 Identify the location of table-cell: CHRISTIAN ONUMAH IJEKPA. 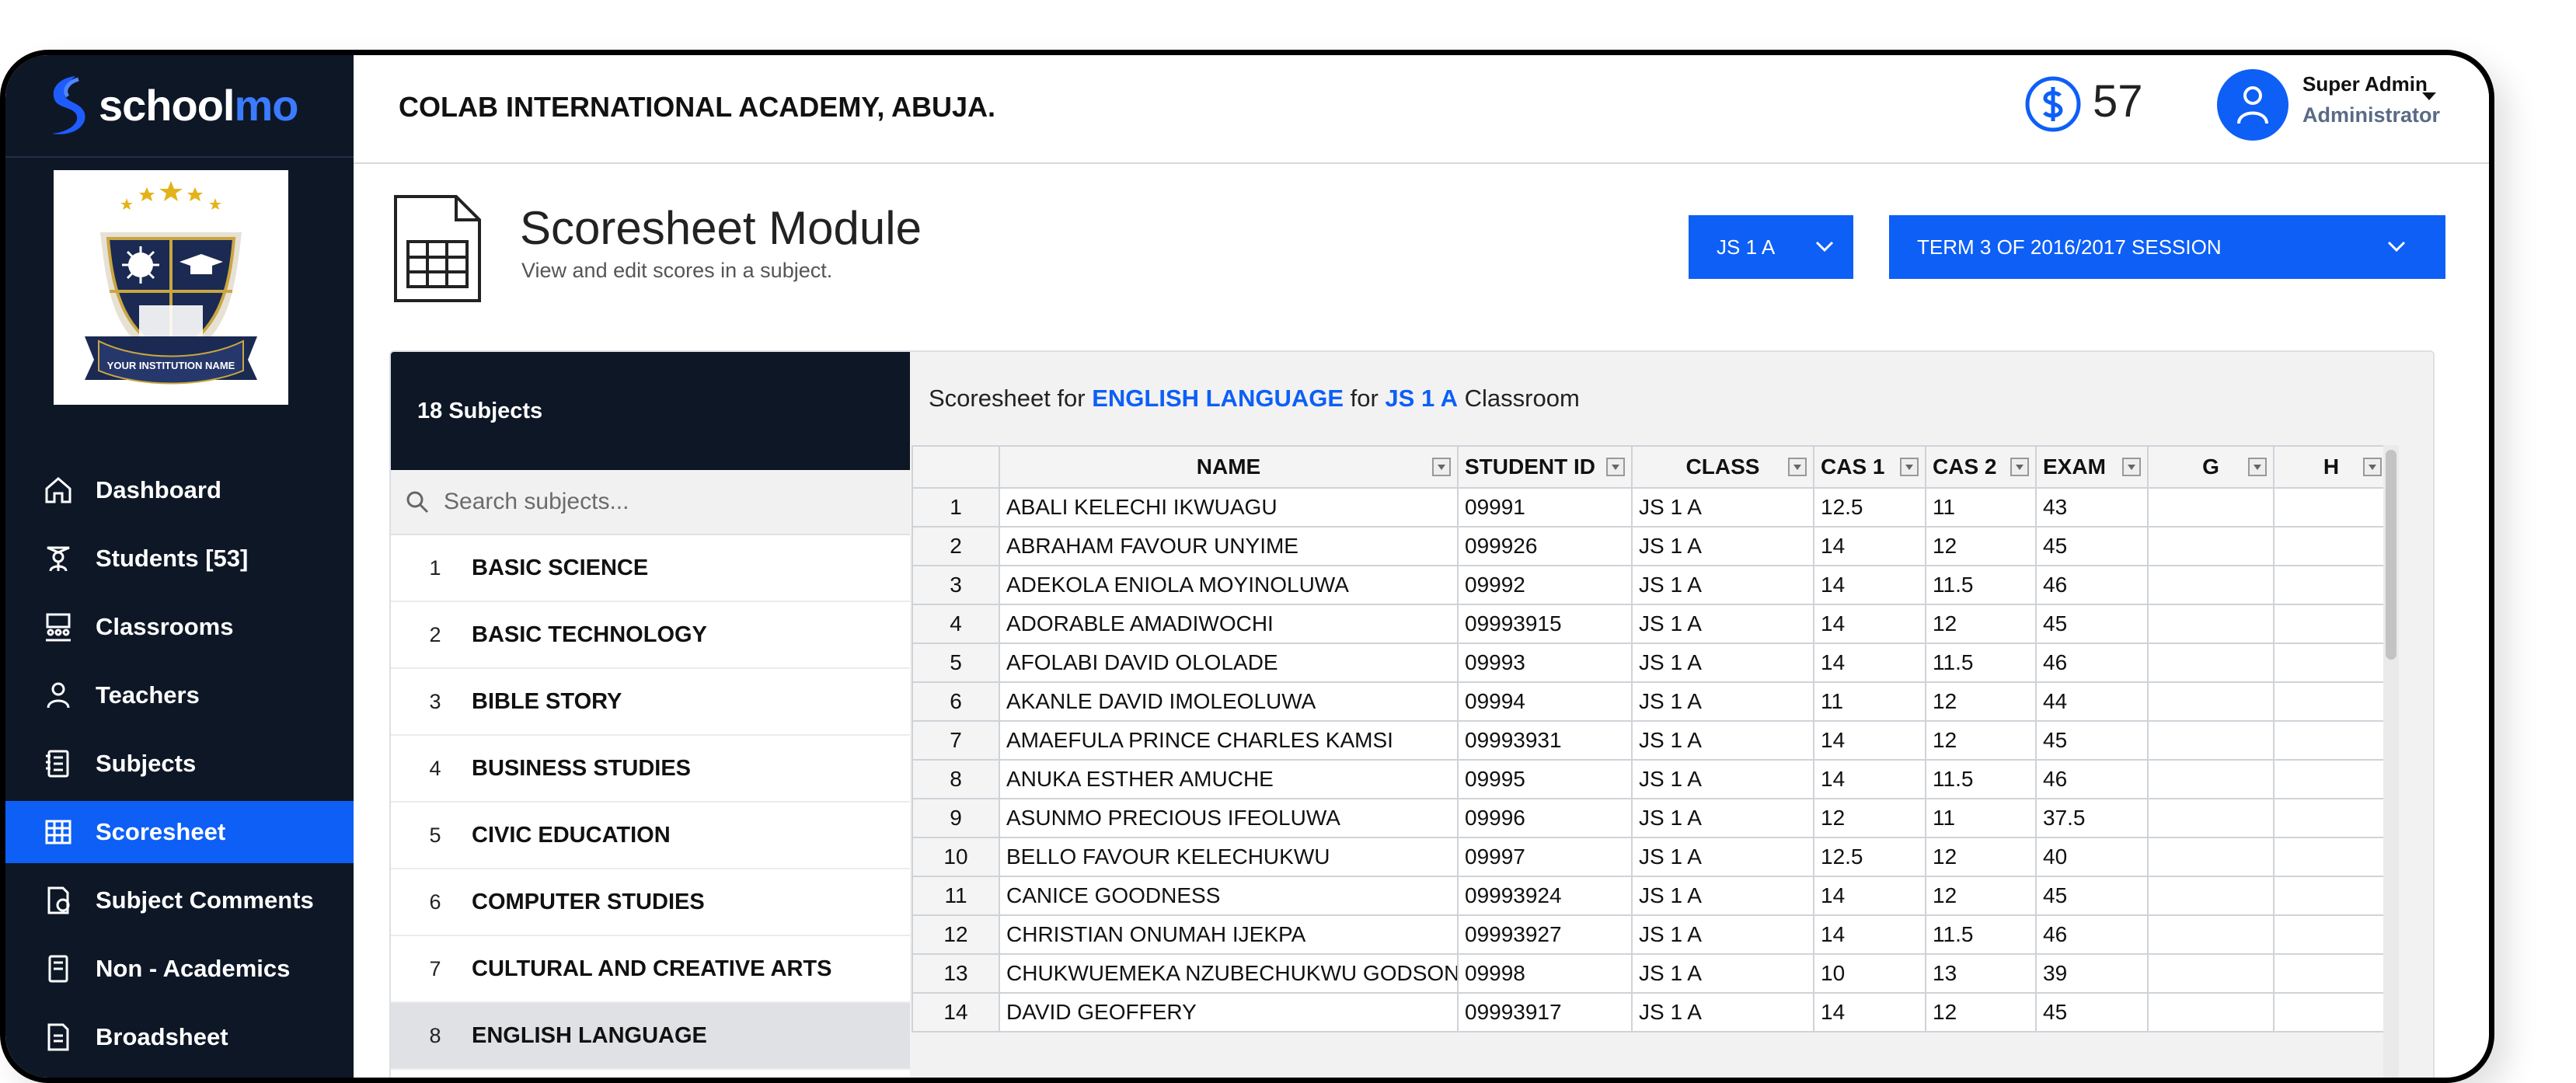
(1229, 934).